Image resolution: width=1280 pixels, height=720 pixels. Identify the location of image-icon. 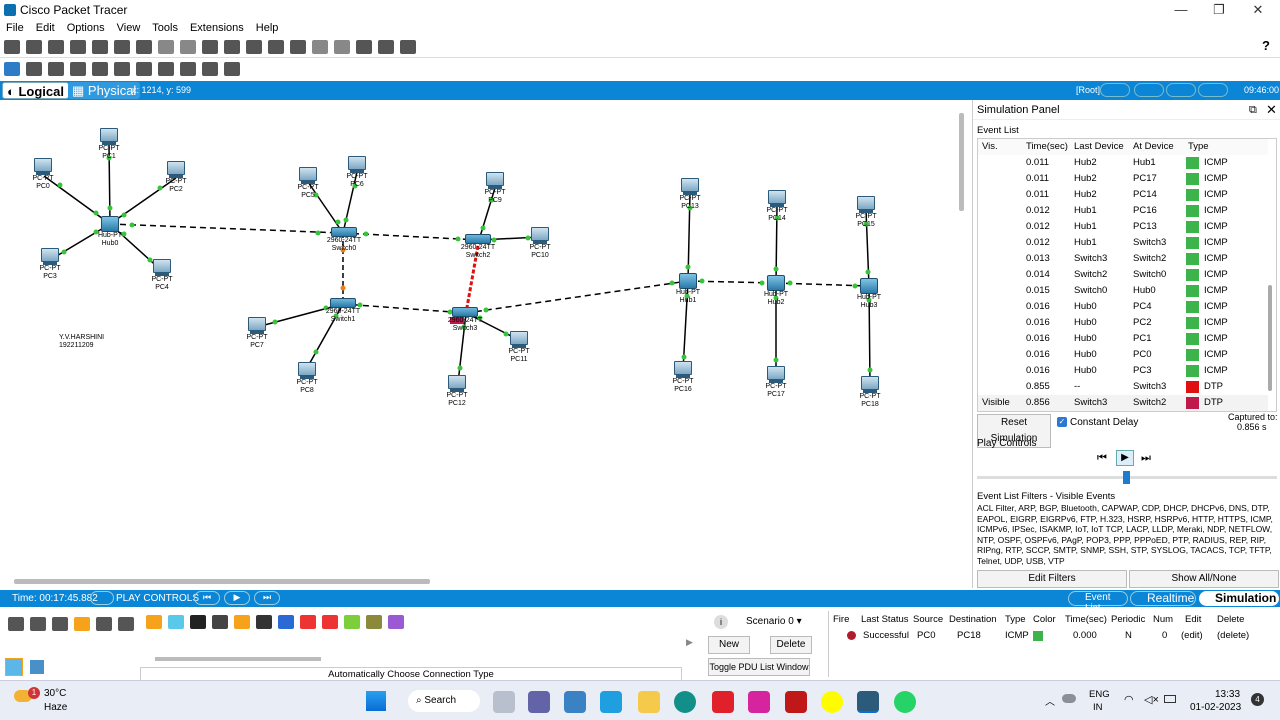
(408, 47).